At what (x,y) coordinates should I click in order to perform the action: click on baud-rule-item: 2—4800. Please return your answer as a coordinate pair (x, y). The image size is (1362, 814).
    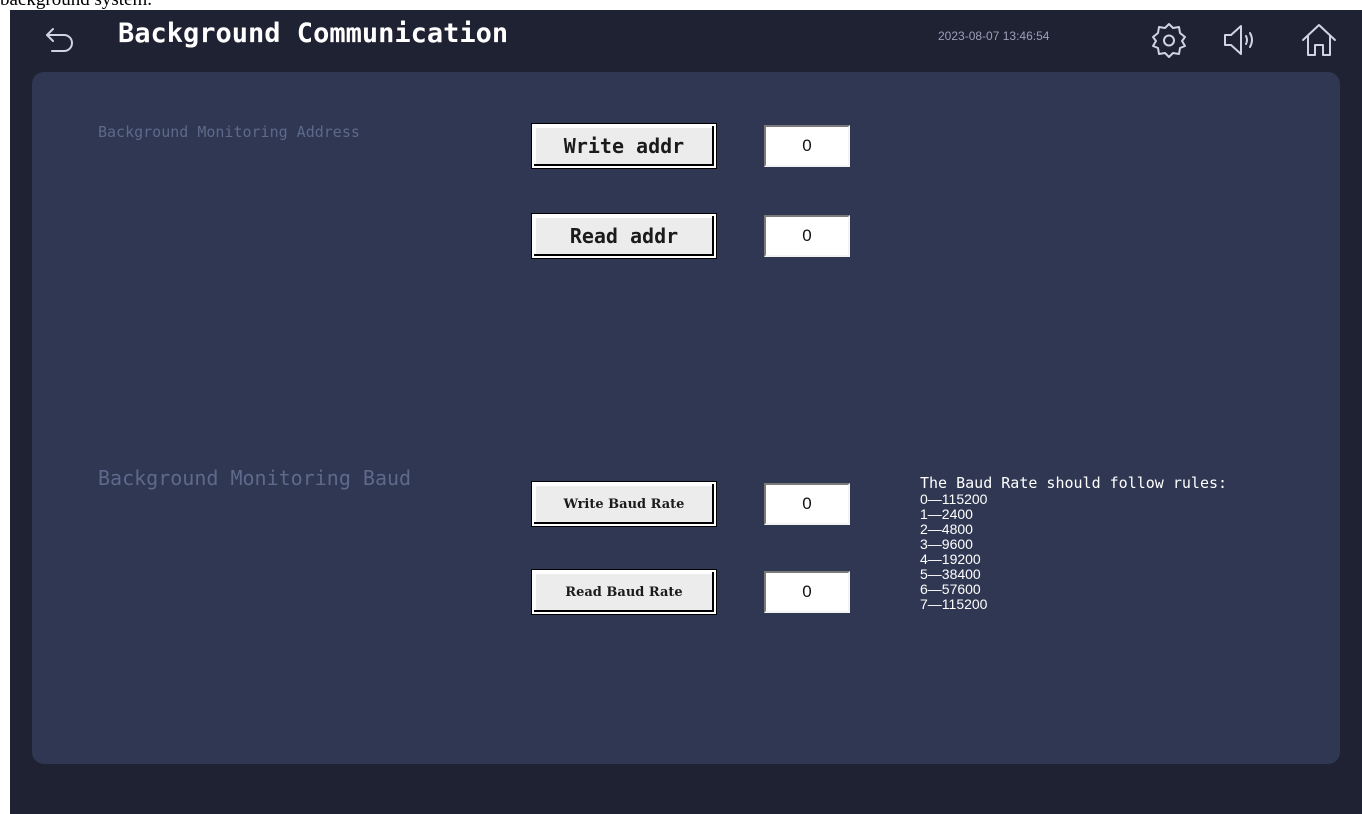
    Looking at the image, I should click on (946, 529).